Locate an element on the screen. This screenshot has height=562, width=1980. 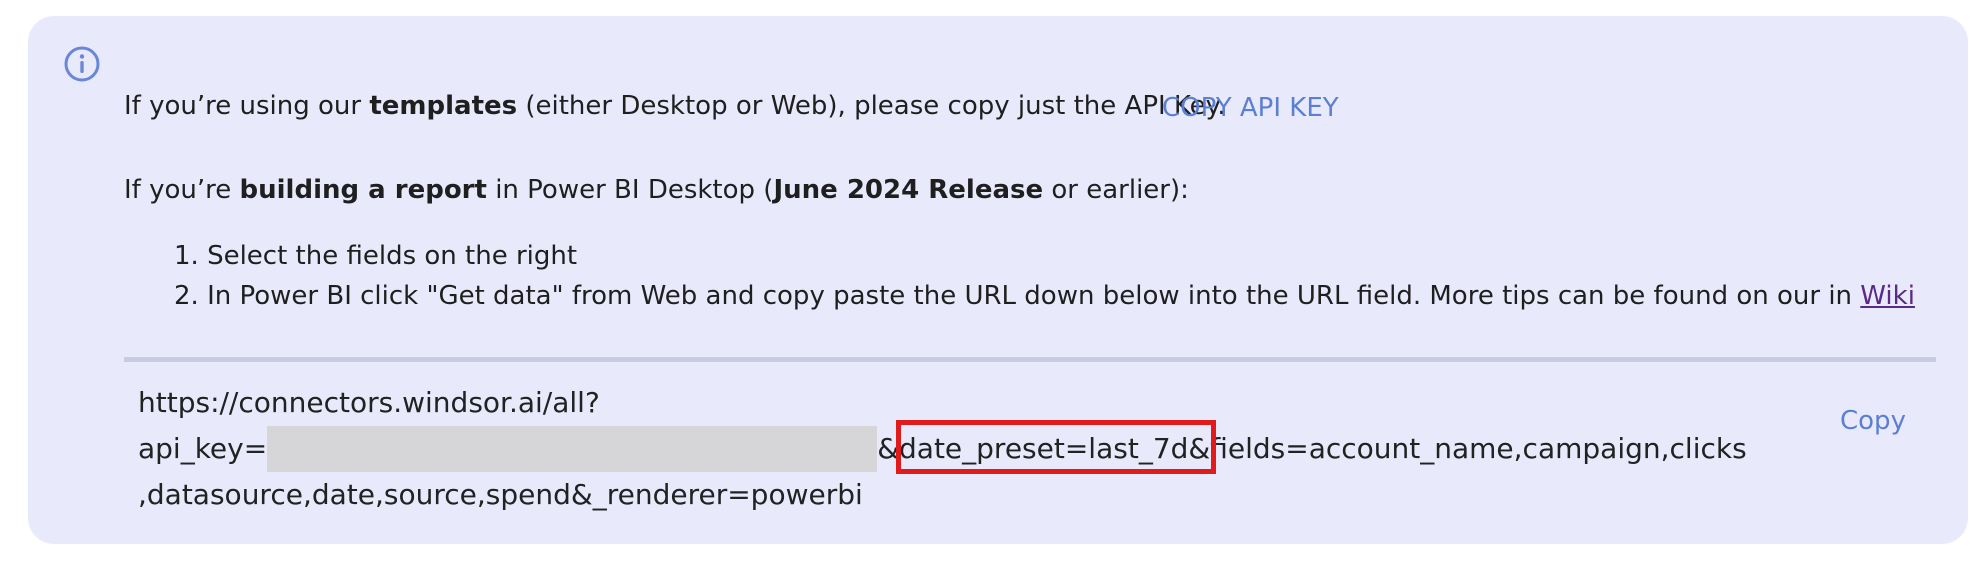
step-item: 1. Select the fields on the right is located at coordinates (376, 256).